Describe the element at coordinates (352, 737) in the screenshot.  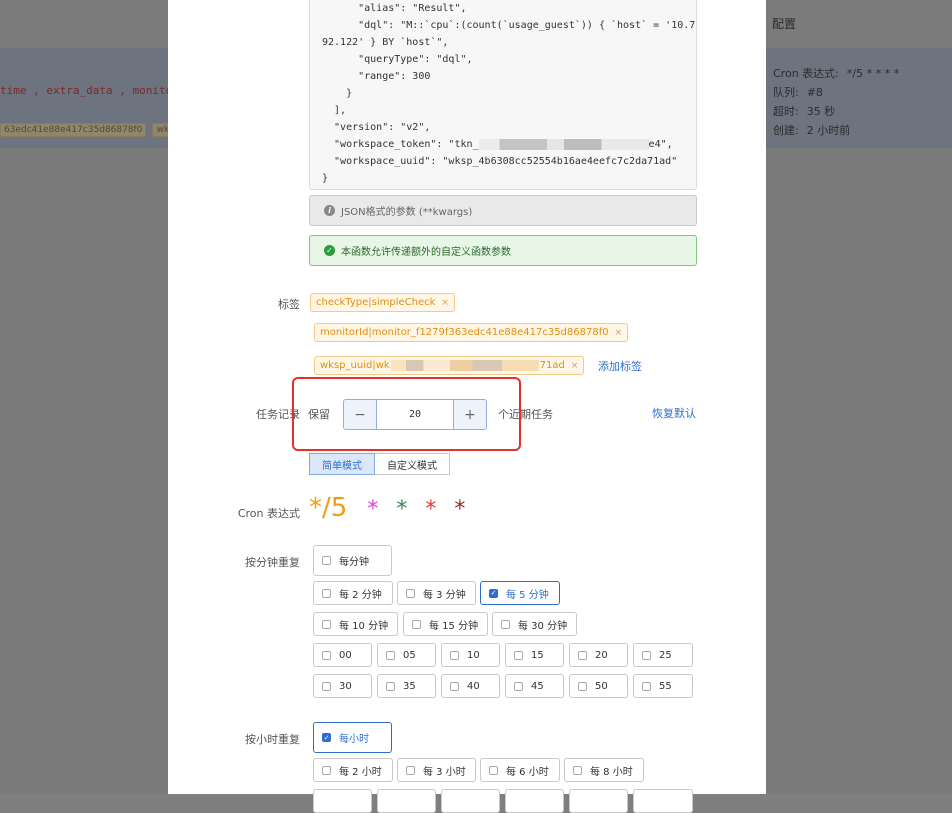
I see `every-hour-checkbox: ✓ 每小时` at that location.